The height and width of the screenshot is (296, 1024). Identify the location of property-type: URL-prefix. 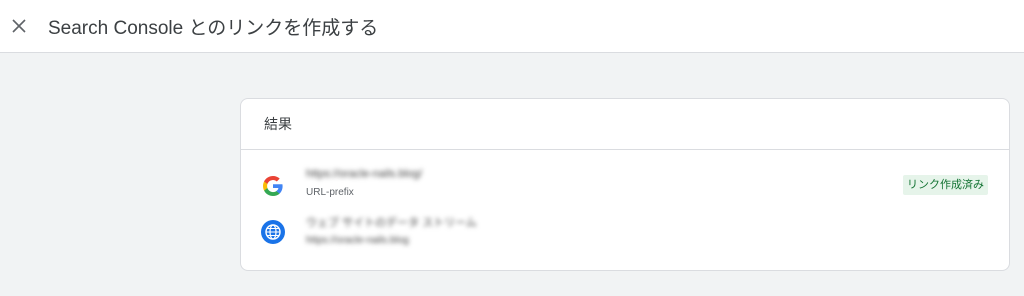
(330, 192).